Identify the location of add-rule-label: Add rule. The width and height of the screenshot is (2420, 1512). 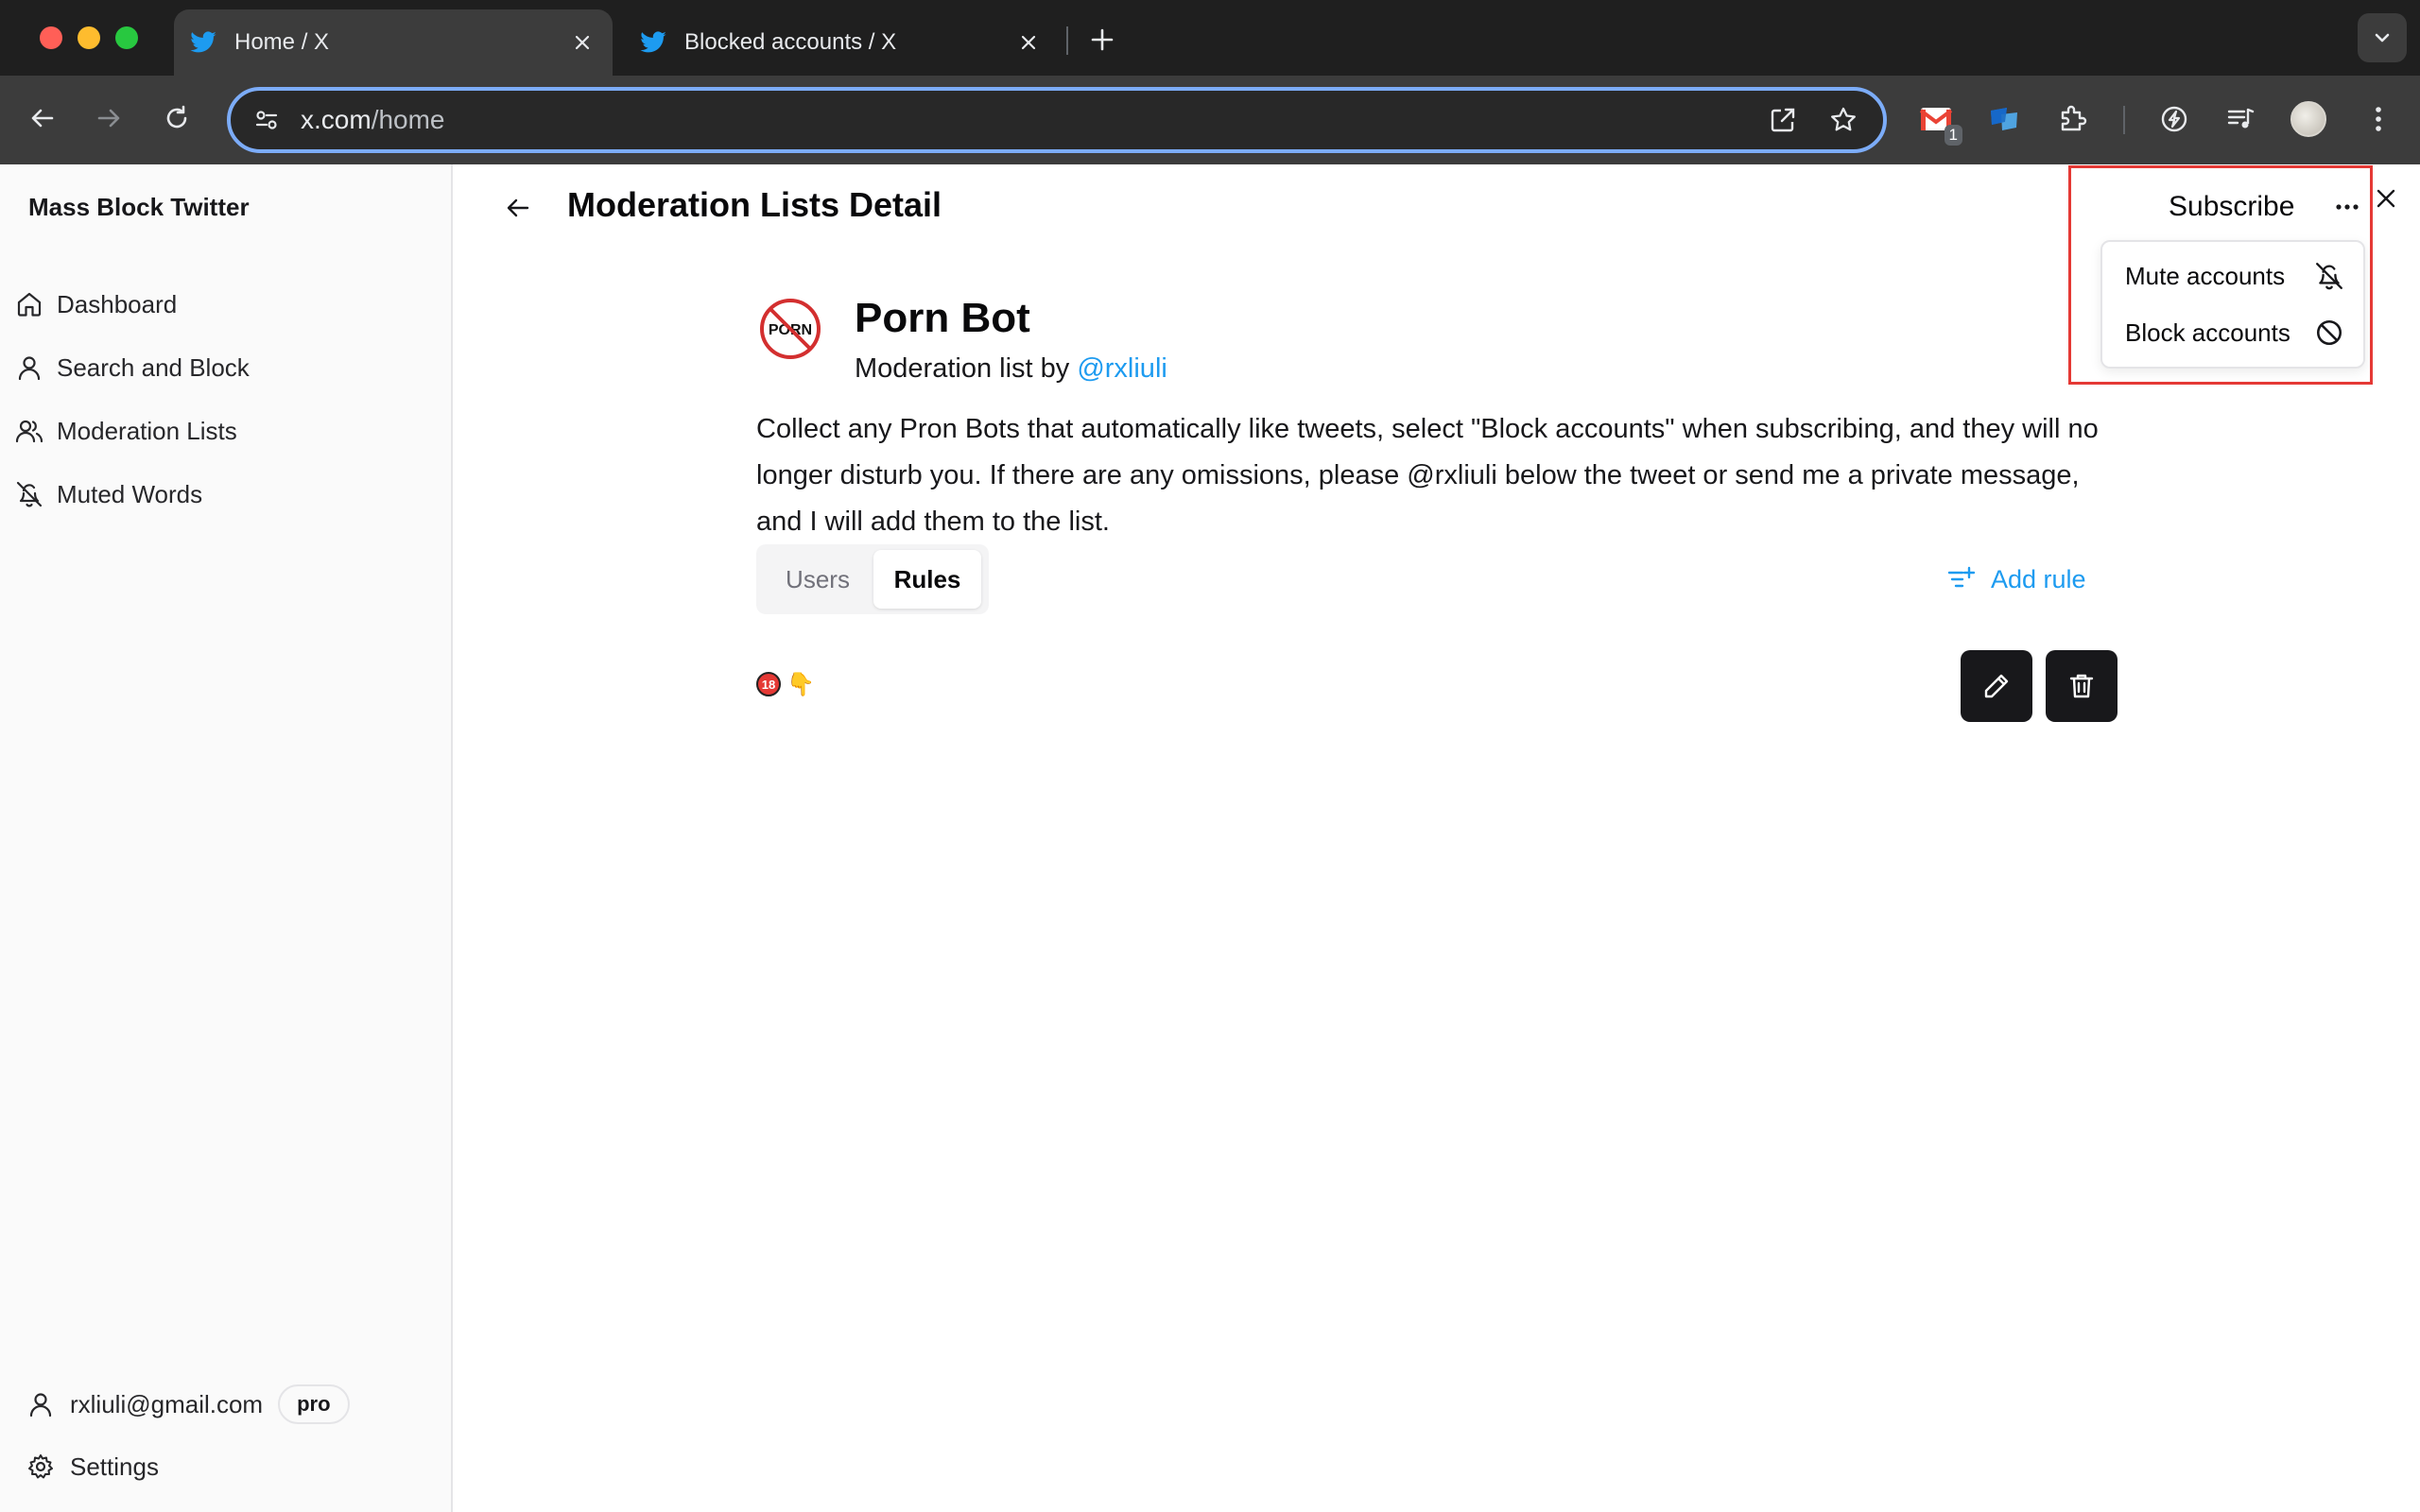
(2038, 578).